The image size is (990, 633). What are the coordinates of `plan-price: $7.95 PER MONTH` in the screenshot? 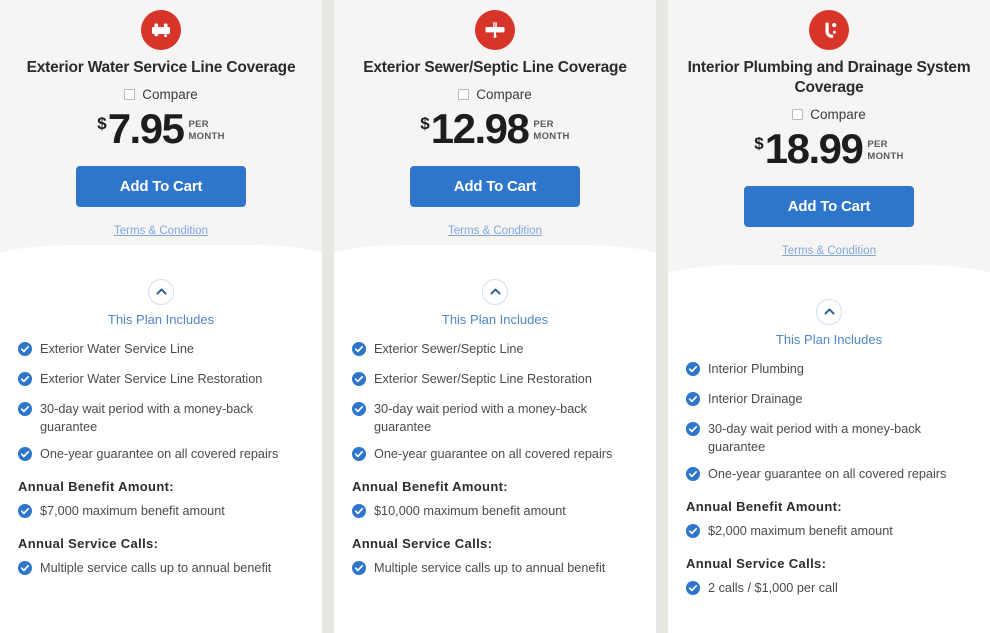 It's located at (161, 128).